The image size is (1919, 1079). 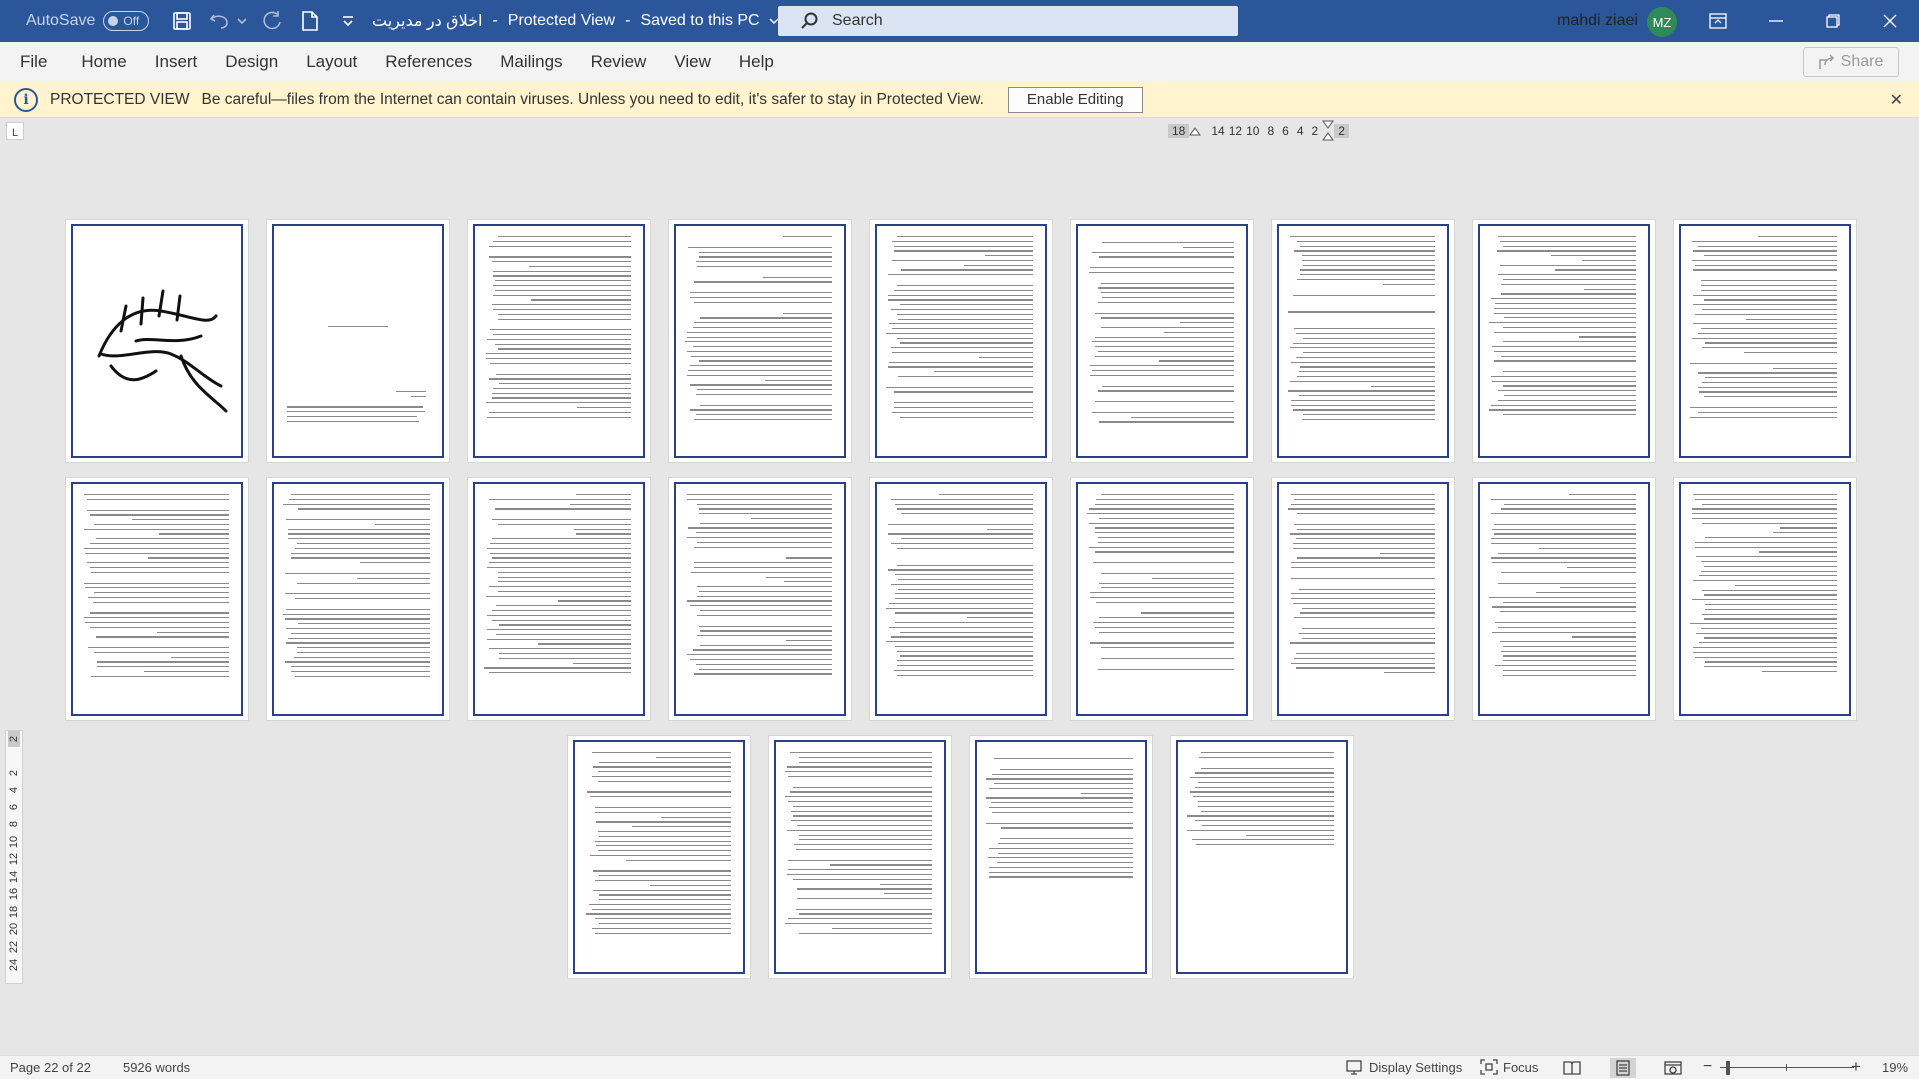 What do you see at coordinates (1895, 1067) in the screenshot?
I see `zoom-level: 19%` at bounding box center [1895, 1067].